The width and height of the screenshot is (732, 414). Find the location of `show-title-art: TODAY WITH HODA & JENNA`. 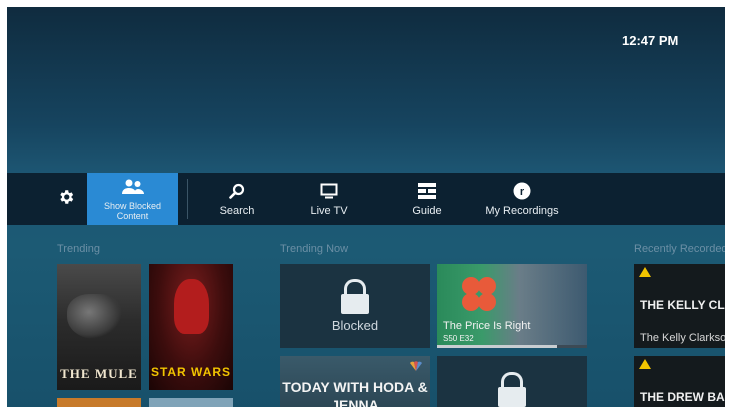

show-title-art: TODAY WITH HODA & JENNA is located at coordinates (355, 396).